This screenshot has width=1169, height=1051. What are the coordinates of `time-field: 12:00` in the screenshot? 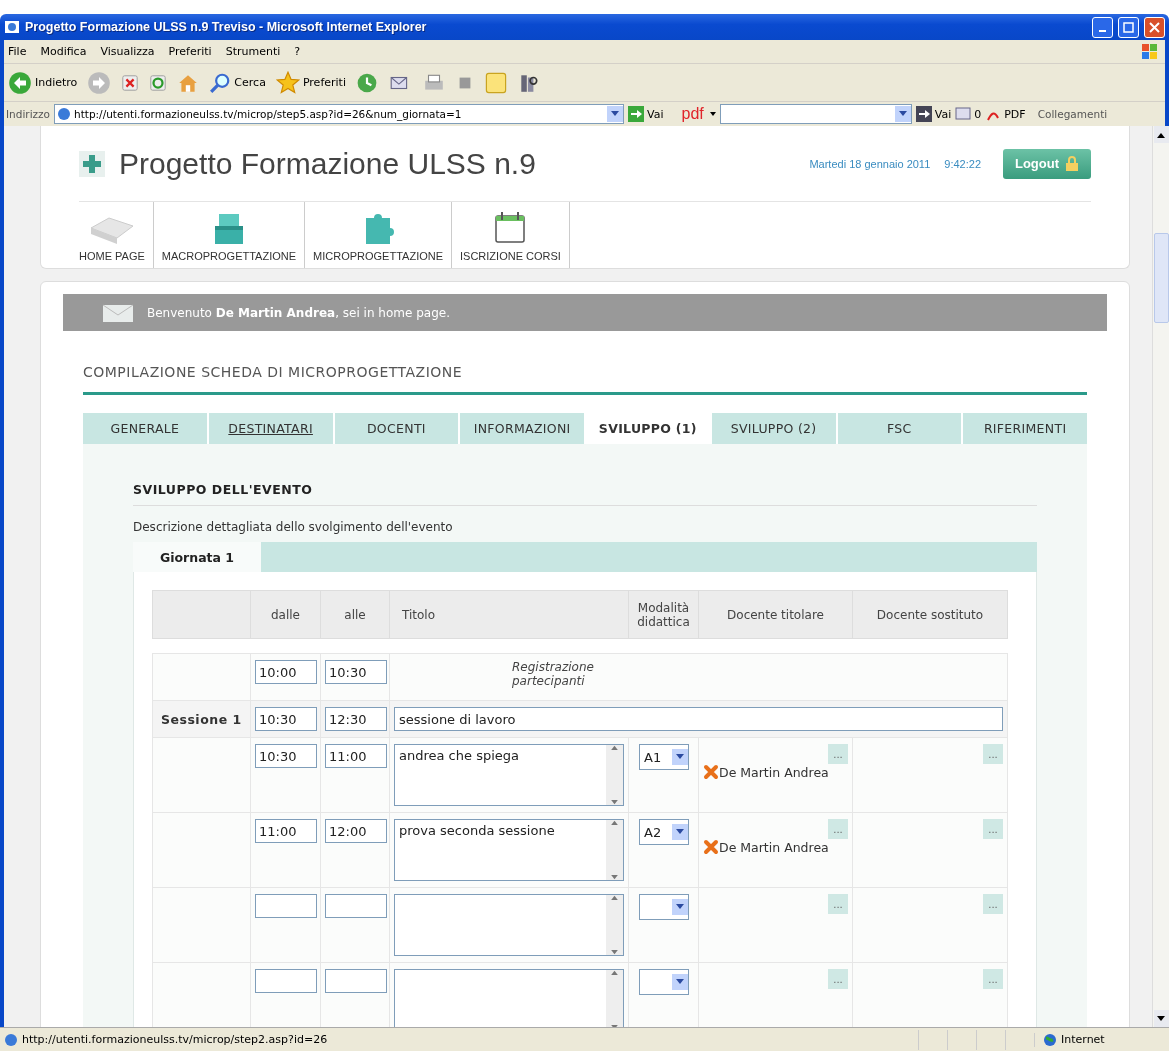 It's located at (356, 831).